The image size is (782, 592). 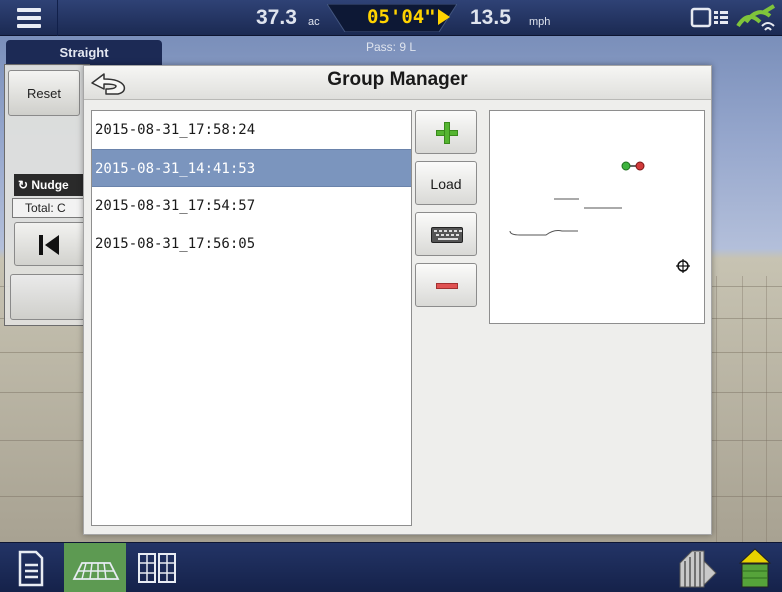 What do you see at coordinates (683, 266) in the screenshot?
I see `vehicle-position-icon` at bounding box center [683, 266].